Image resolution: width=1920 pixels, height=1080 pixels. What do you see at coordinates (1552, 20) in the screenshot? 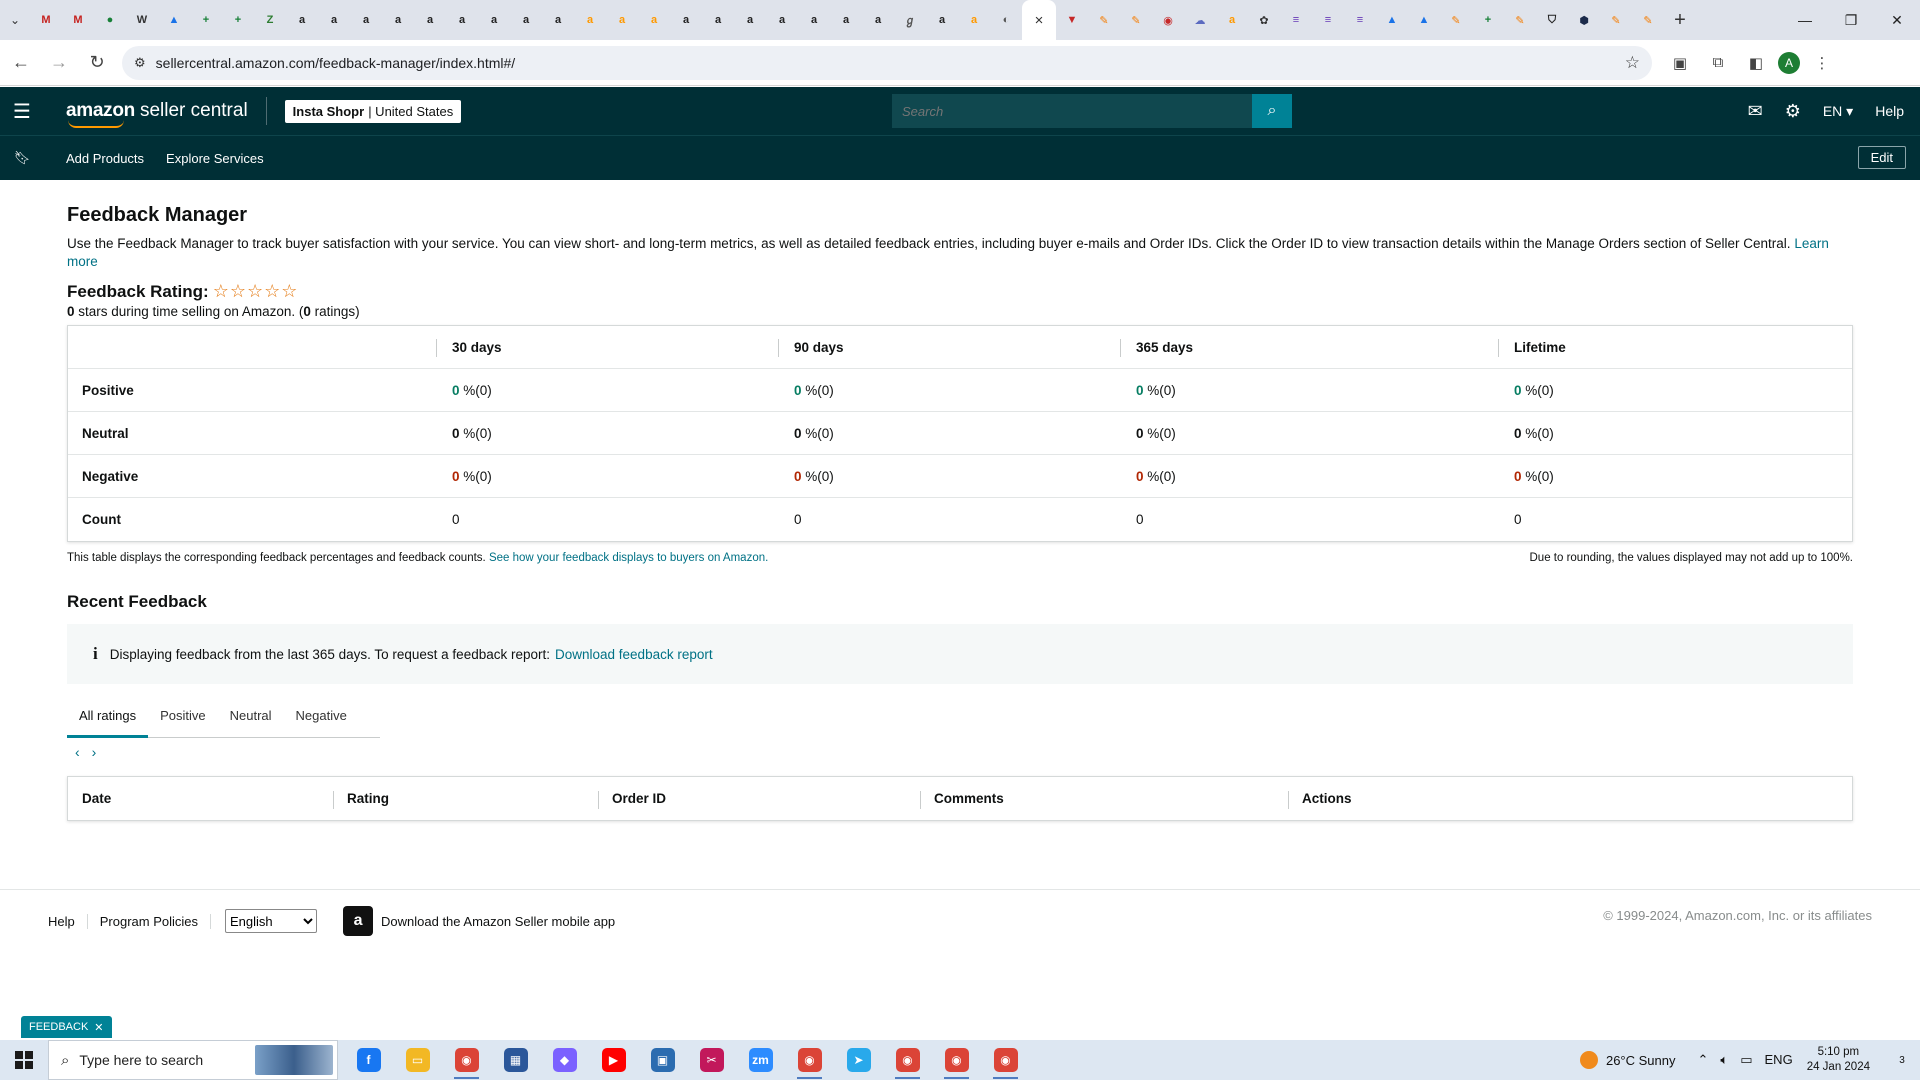
I see `browser-tab: ⛉` at bounding box center [1552, 20].